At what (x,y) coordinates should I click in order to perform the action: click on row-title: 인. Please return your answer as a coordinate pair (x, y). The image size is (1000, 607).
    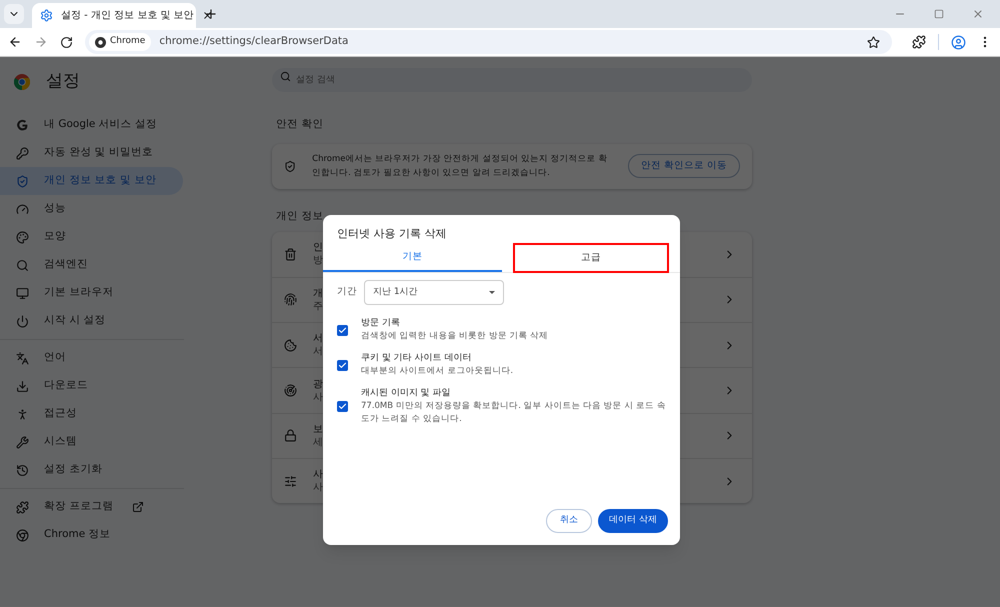
    Looking at the image, I should click on (318, 247).